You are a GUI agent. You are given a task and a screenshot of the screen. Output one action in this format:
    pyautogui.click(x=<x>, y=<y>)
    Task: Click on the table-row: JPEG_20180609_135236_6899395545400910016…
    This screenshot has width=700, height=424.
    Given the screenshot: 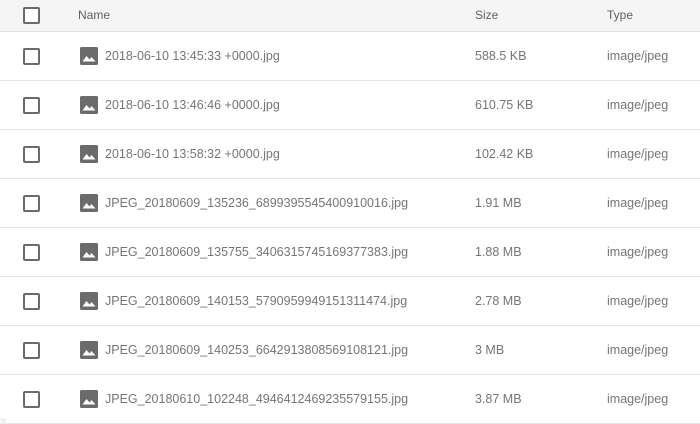 What is the action you would take?
    pyautogui.click(x=350, y=203)
    